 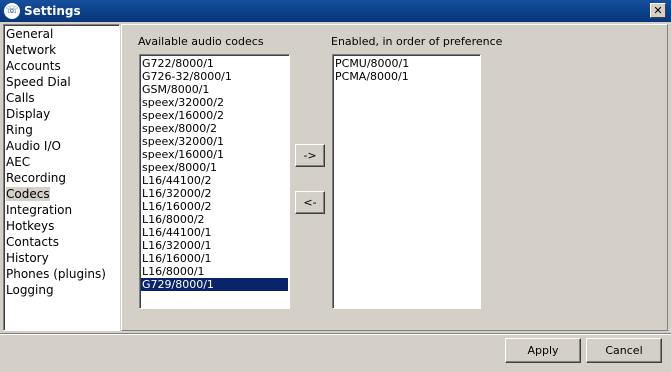 What do you see at coordinates (214, 63) in the screenshot?
I see `available-codec-item: G722/8000/1` at bounding box center [214, 63].